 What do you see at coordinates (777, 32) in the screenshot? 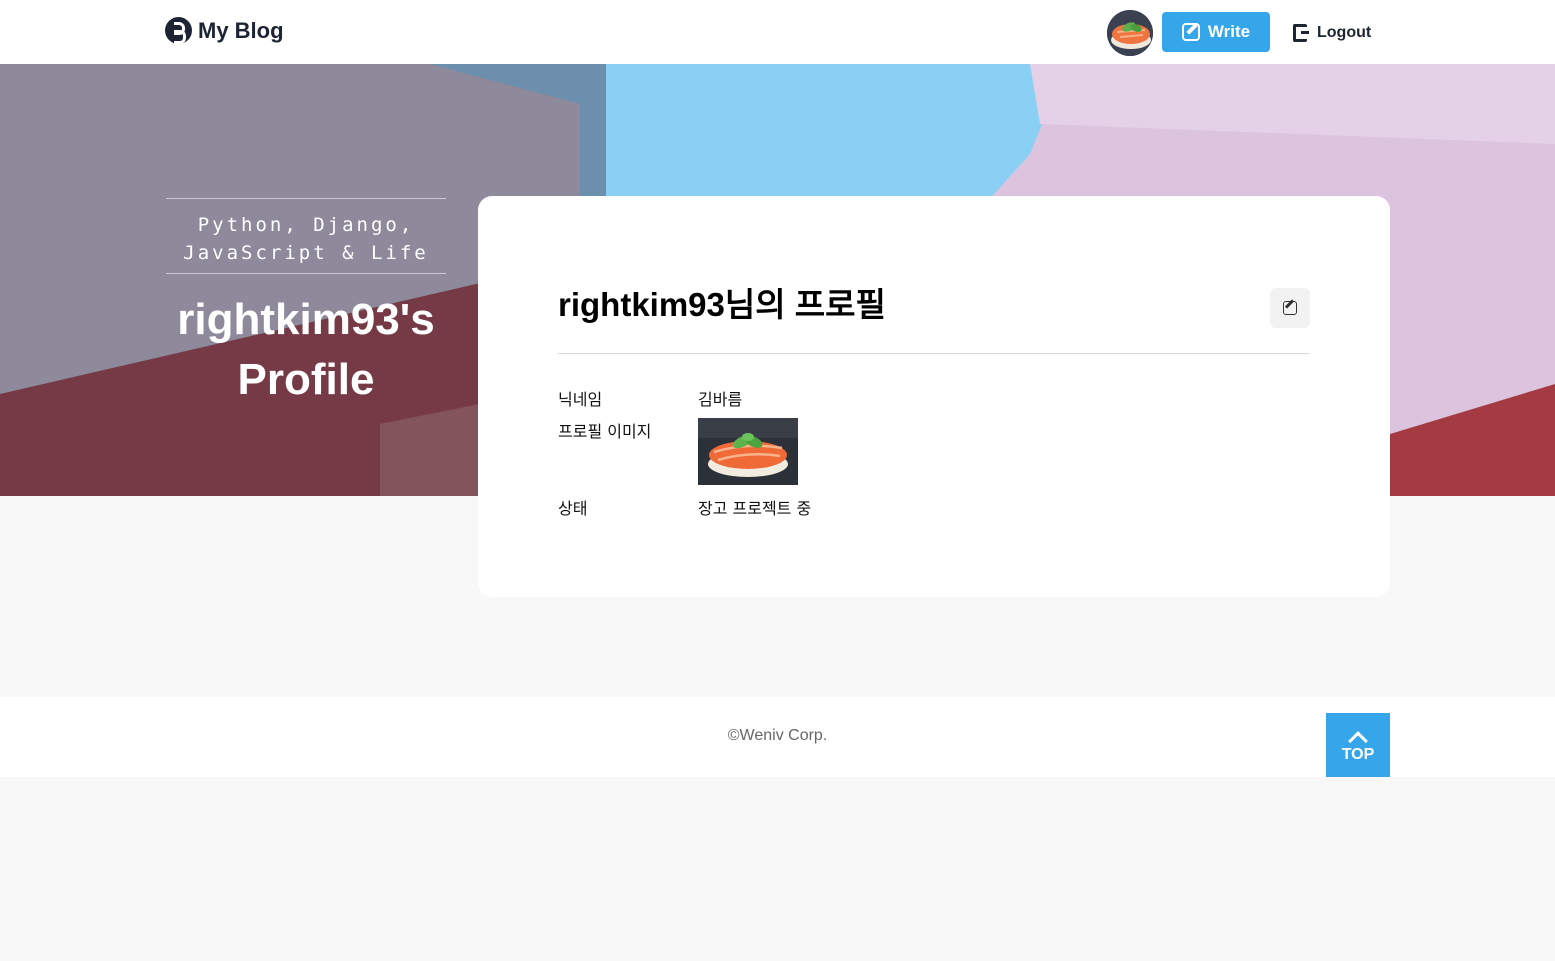
I see `site-header: My Blog Write Logout` at bounding box center [777, 32].